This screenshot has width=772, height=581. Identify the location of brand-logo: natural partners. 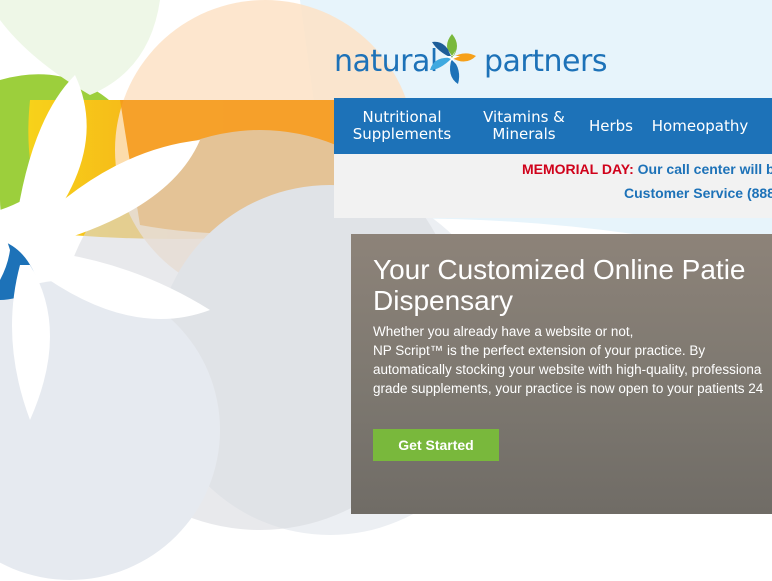
(470, 61).